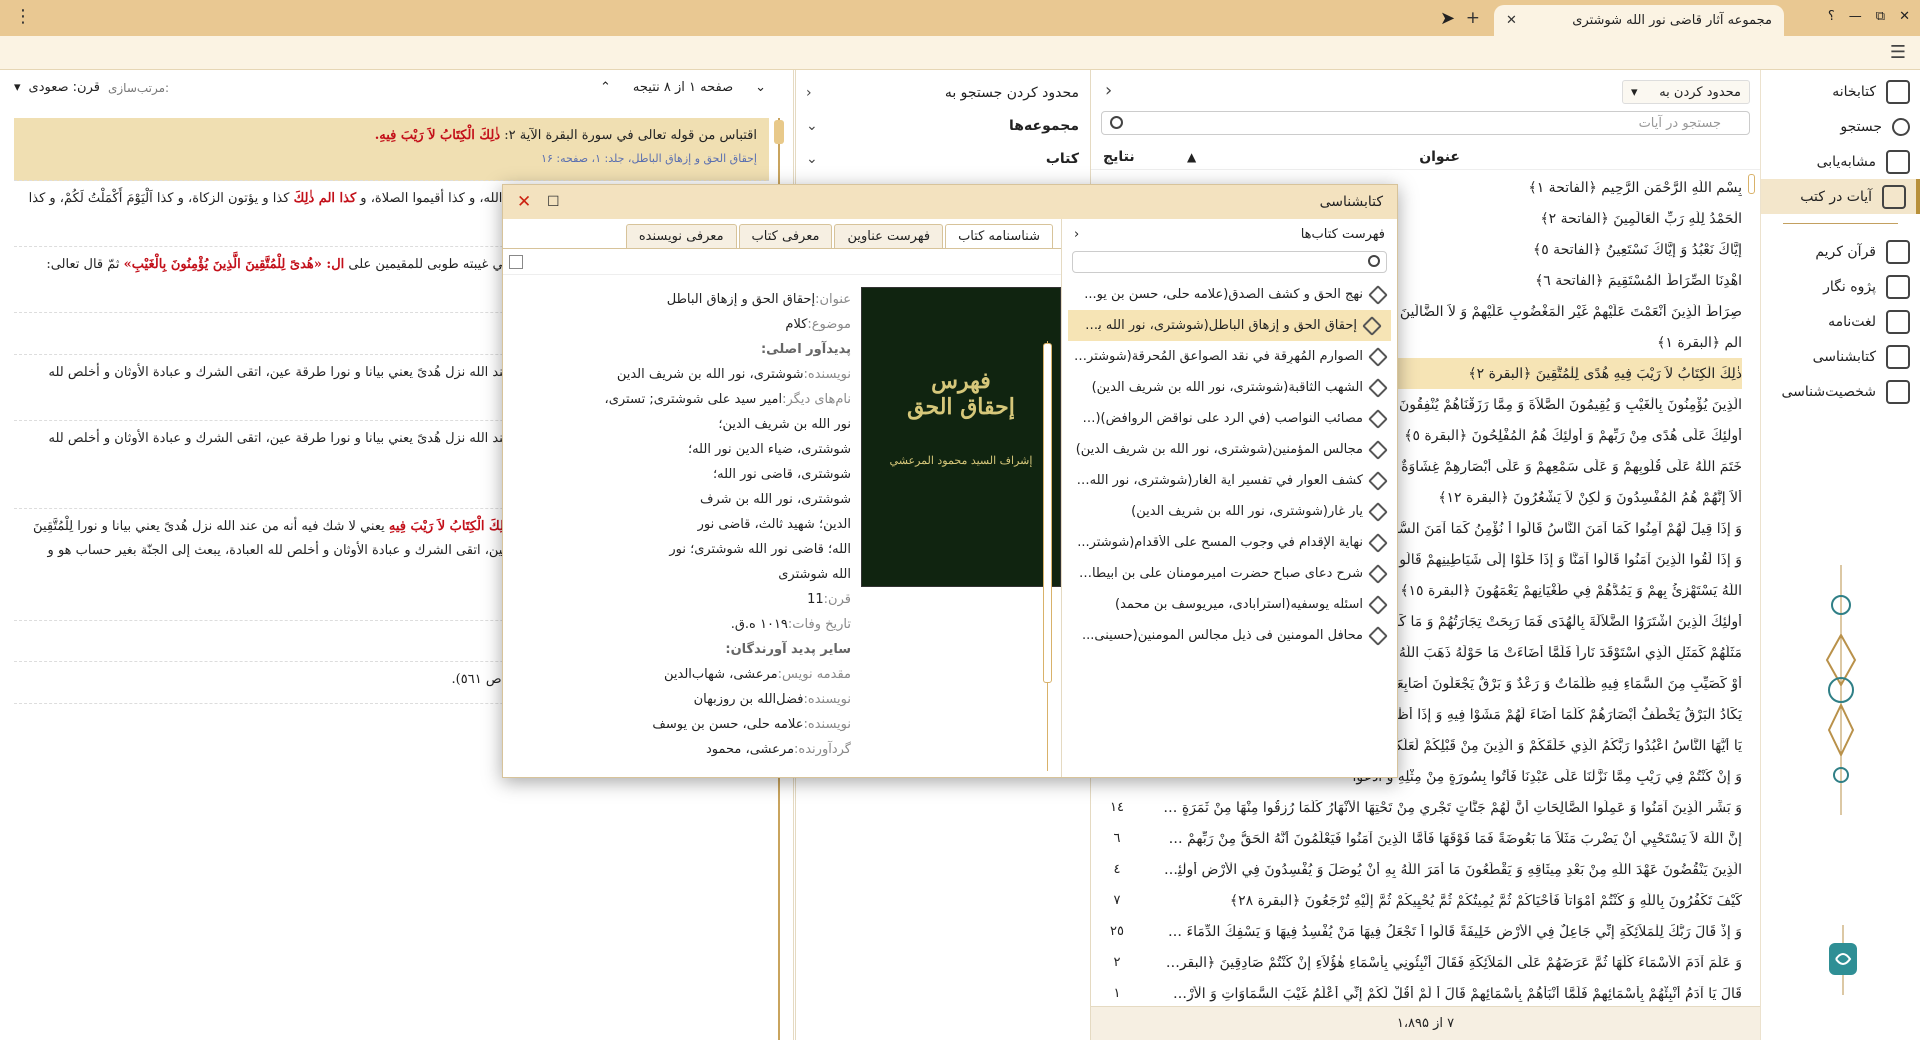  I want to click on sidebar-item-quran: قرآن کریم, so click(1840, 251).